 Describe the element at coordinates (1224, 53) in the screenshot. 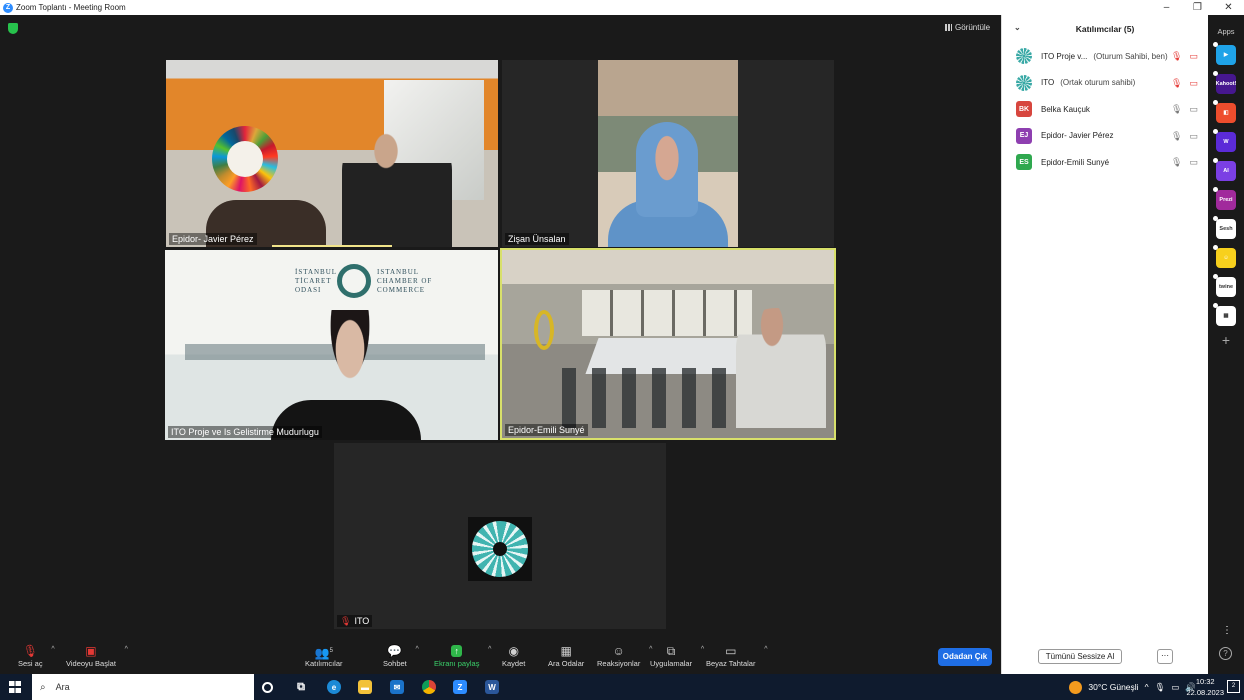

I see `play-app-icon: ▶` at that location.